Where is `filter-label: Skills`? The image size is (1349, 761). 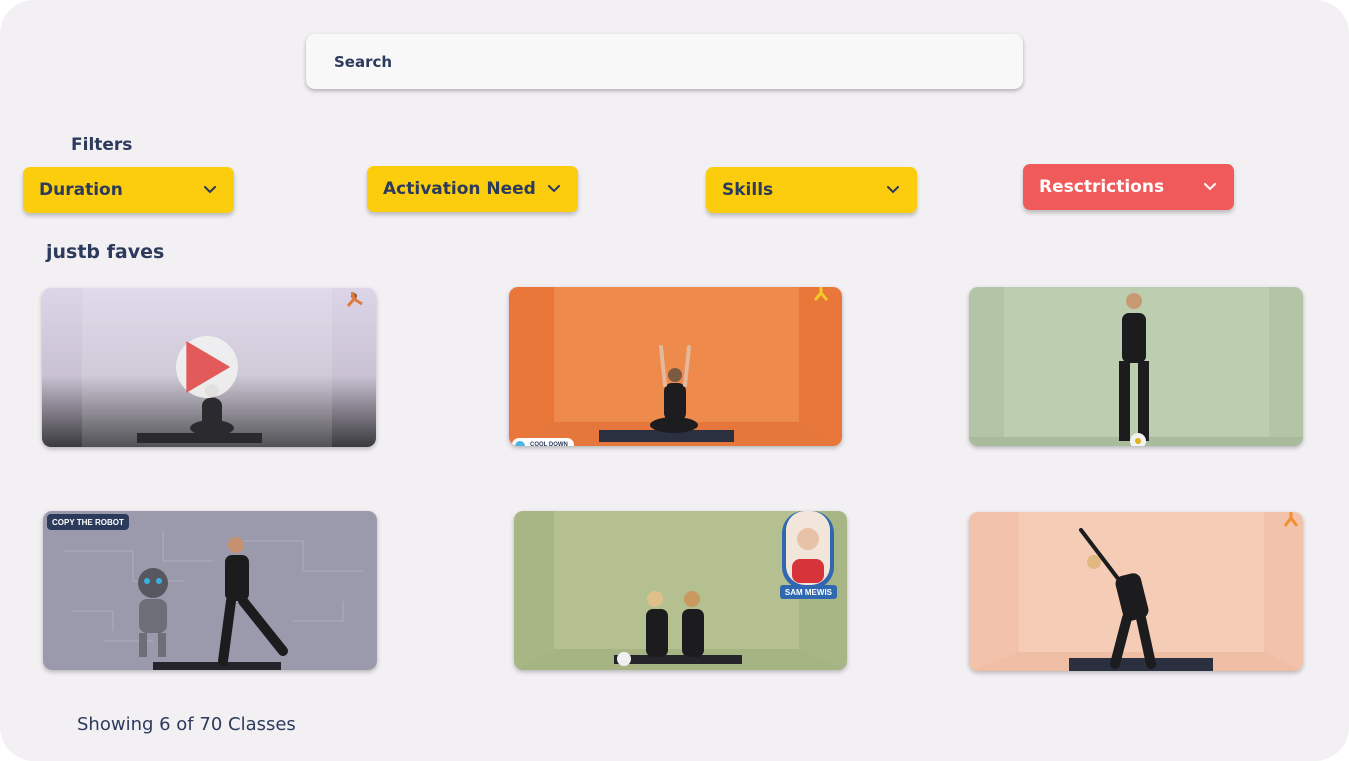
filter-label: Skills is located at coordinates (748, 190).